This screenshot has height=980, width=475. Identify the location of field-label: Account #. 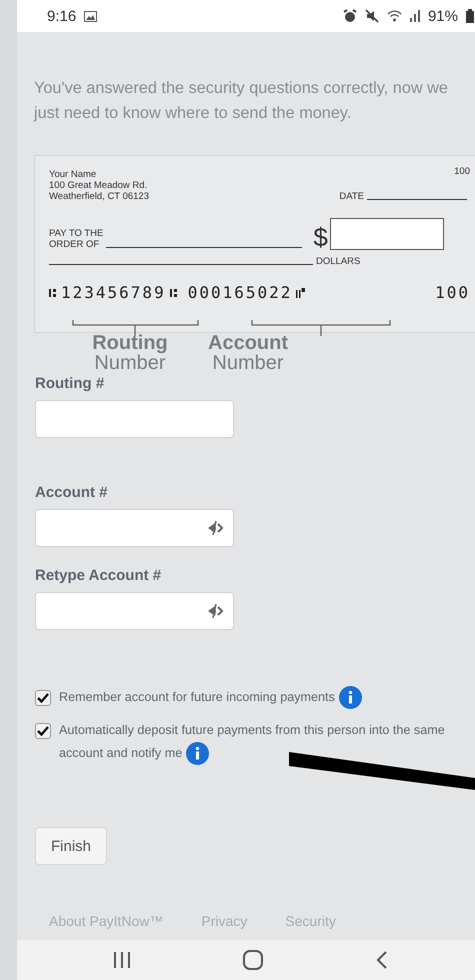
(72, 492).